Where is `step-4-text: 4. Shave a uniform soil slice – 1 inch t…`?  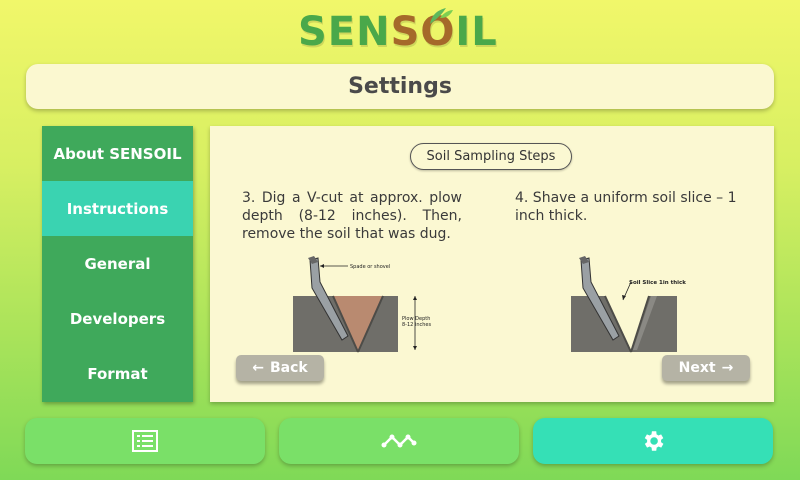
step-4-text: 4. Shave a uniform soil slice – 1 inch t… is located at coordinates (626, 207).